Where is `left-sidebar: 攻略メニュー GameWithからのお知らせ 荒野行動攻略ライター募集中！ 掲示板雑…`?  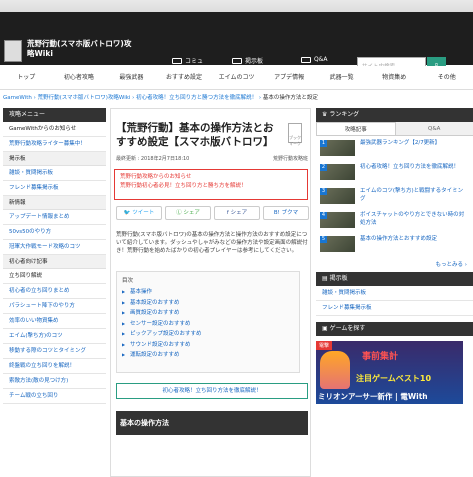 left-sidebar: 攻略メニュー GameWithからのお知らせ 荒野行動攻略ライター募集中！ 掲示板雑… is located at coordinates (54, 256).